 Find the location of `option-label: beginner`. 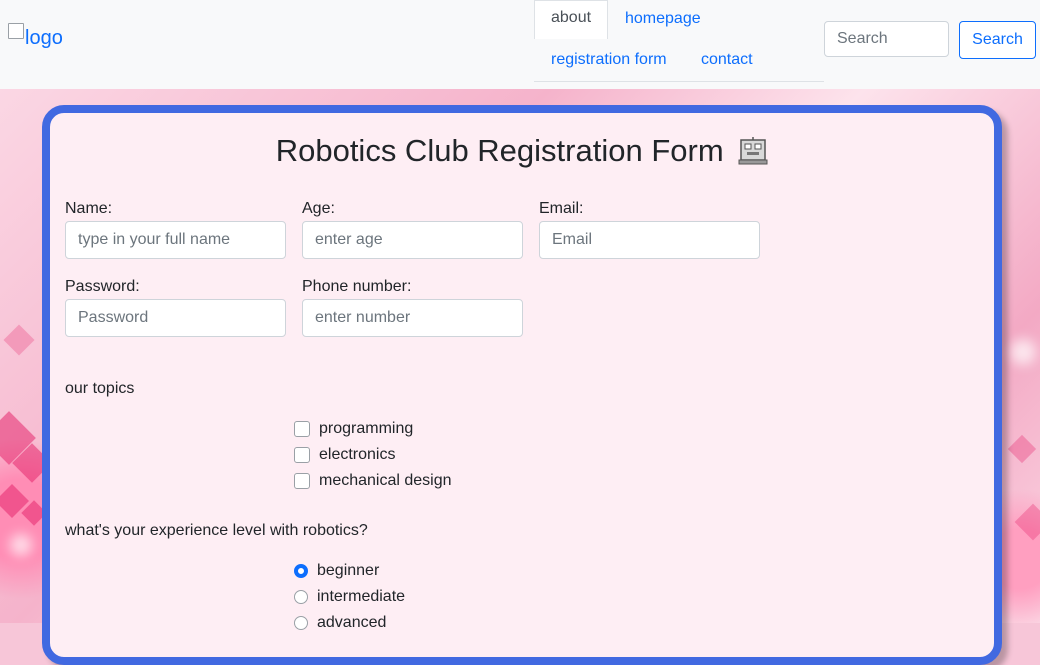

option-label: beginner is located at coordinates (348, 570).